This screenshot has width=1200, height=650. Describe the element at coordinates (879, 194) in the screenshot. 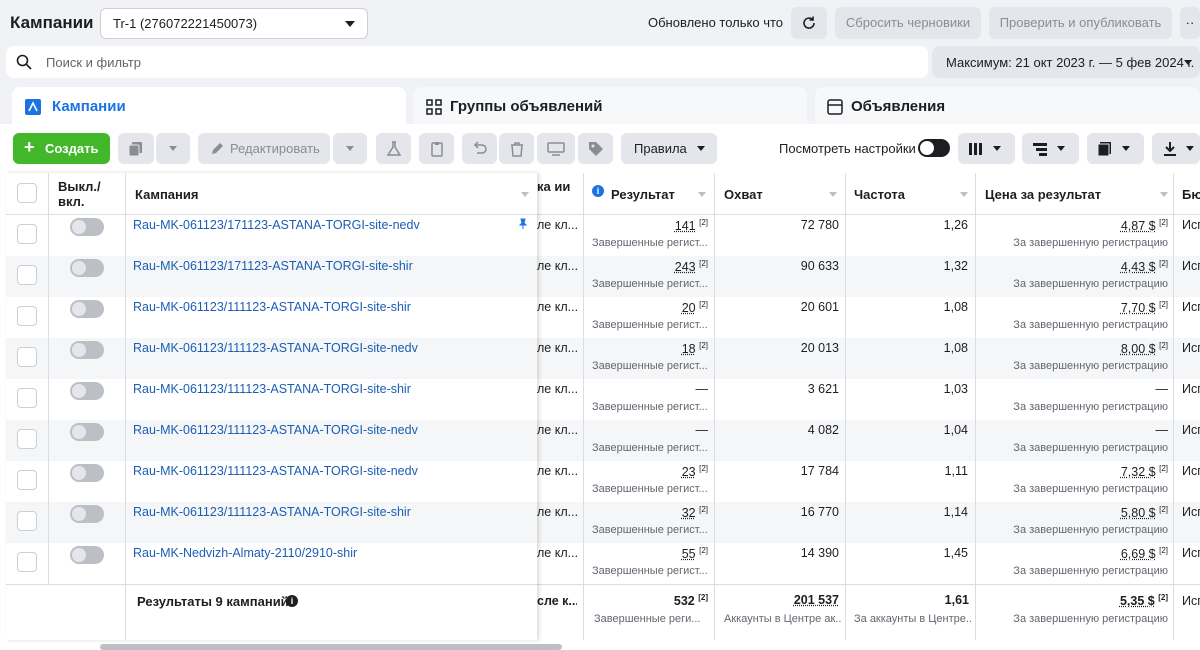

I see `column-header-frequency: Частота` at that location.